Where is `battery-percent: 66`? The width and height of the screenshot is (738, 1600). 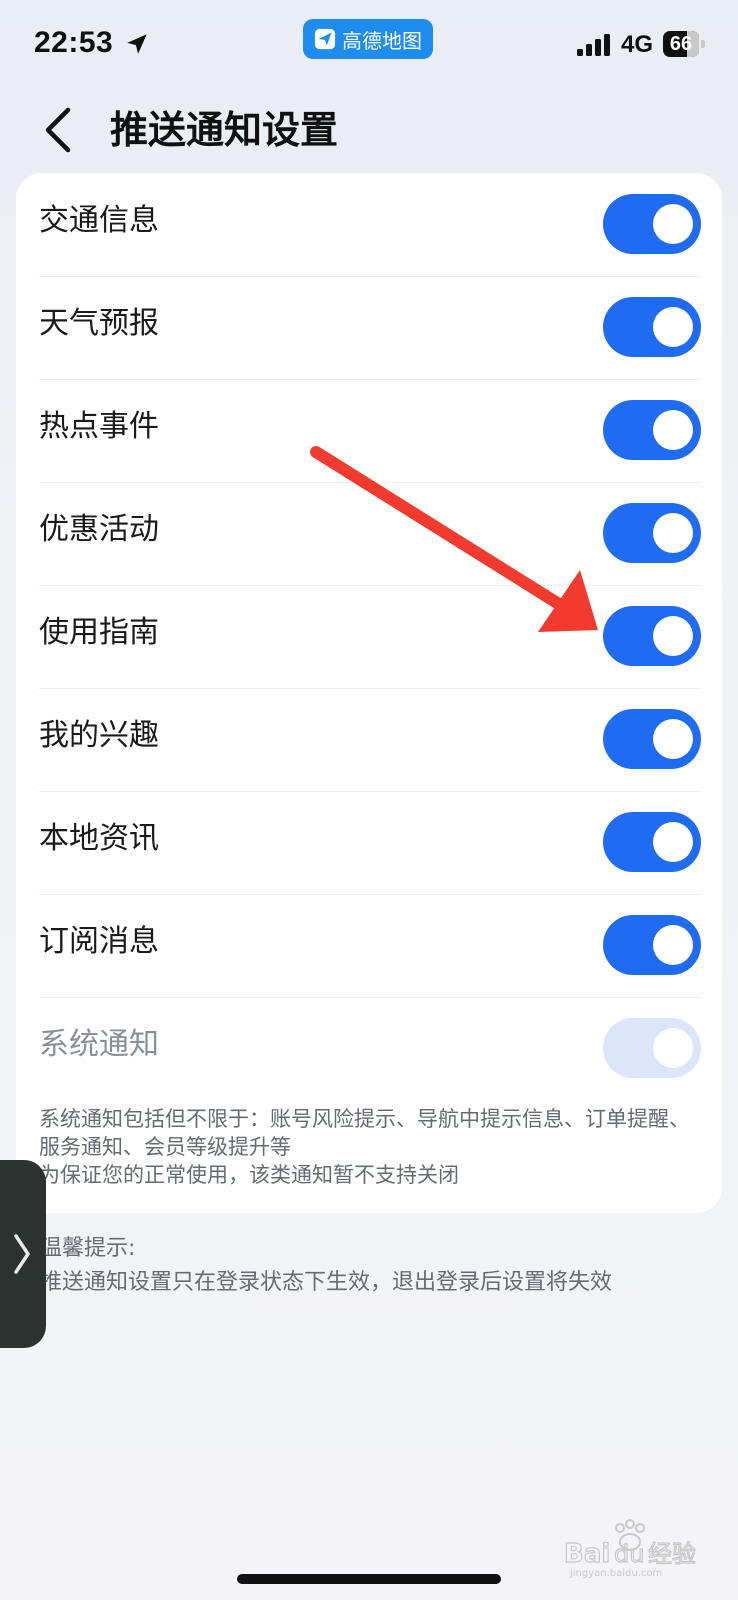
battery-percent: 66 is located at coordinates (681, 44).